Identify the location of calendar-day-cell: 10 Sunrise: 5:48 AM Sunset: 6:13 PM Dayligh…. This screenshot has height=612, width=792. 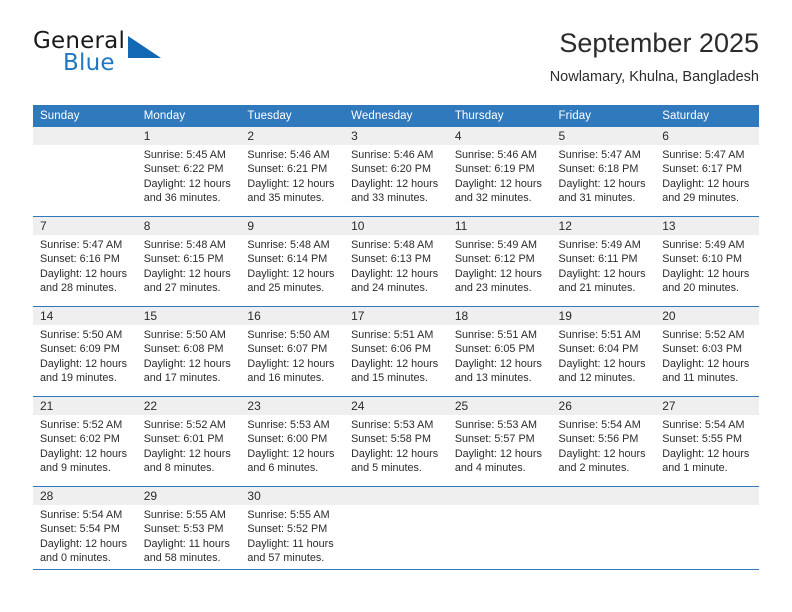
(396, 261).